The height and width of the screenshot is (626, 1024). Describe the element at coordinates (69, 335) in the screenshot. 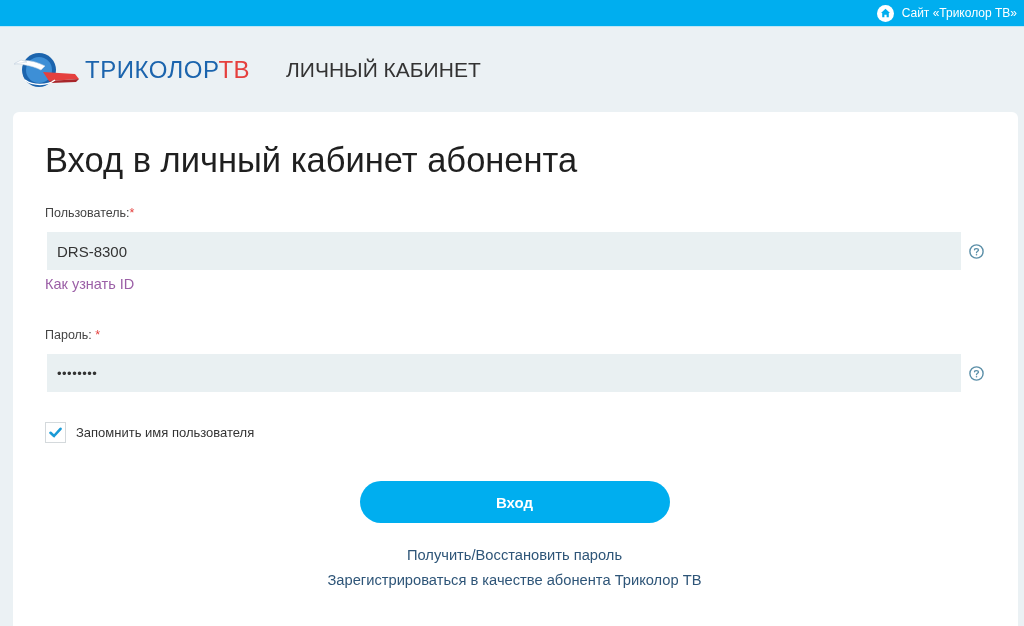

I see `field-label: Пароль:` at that location.